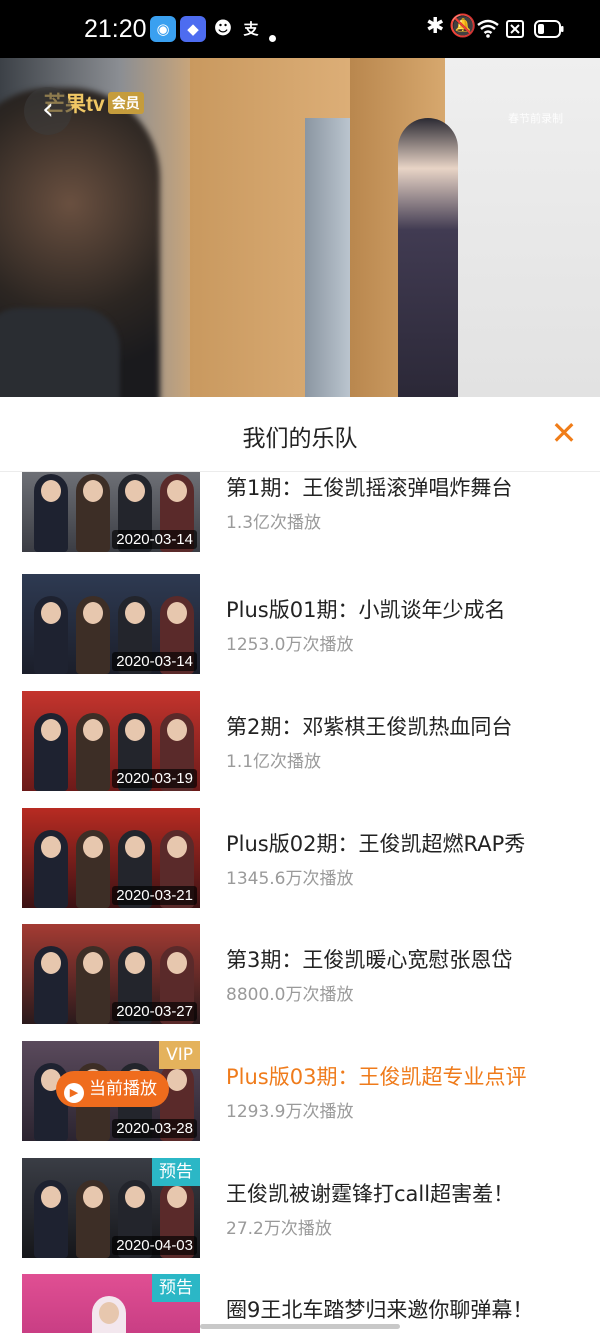 This screenshot has width=600, height=1333. I want to click on episode-thumbnail: VIP ▶ 当前播放 2020-03-28, so click(111, 1091).